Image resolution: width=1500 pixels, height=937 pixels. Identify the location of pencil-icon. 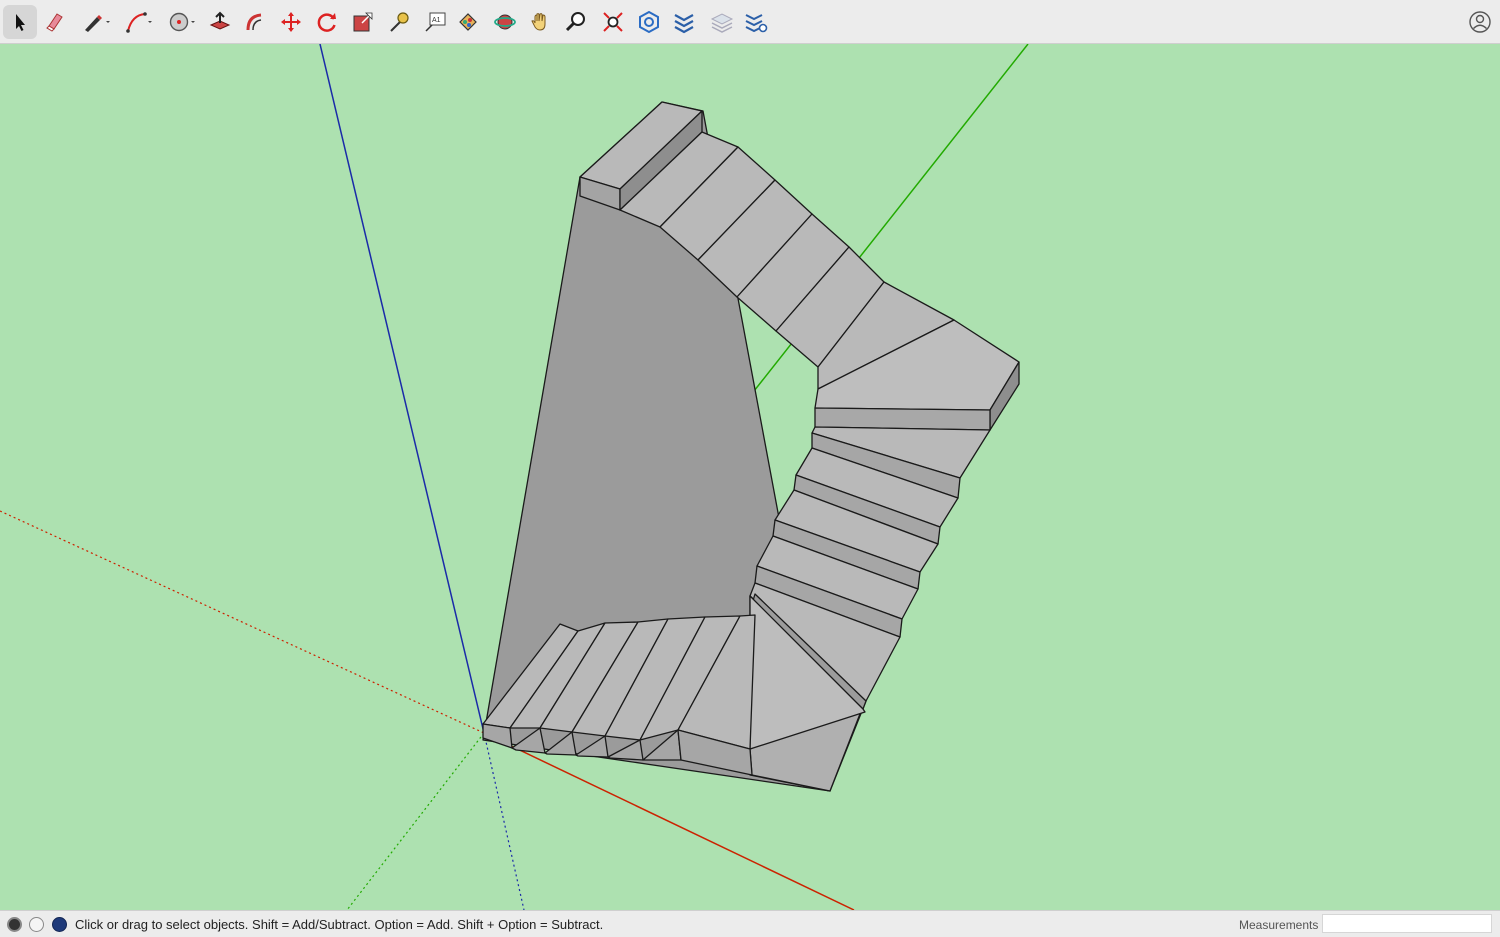
(97, 23).